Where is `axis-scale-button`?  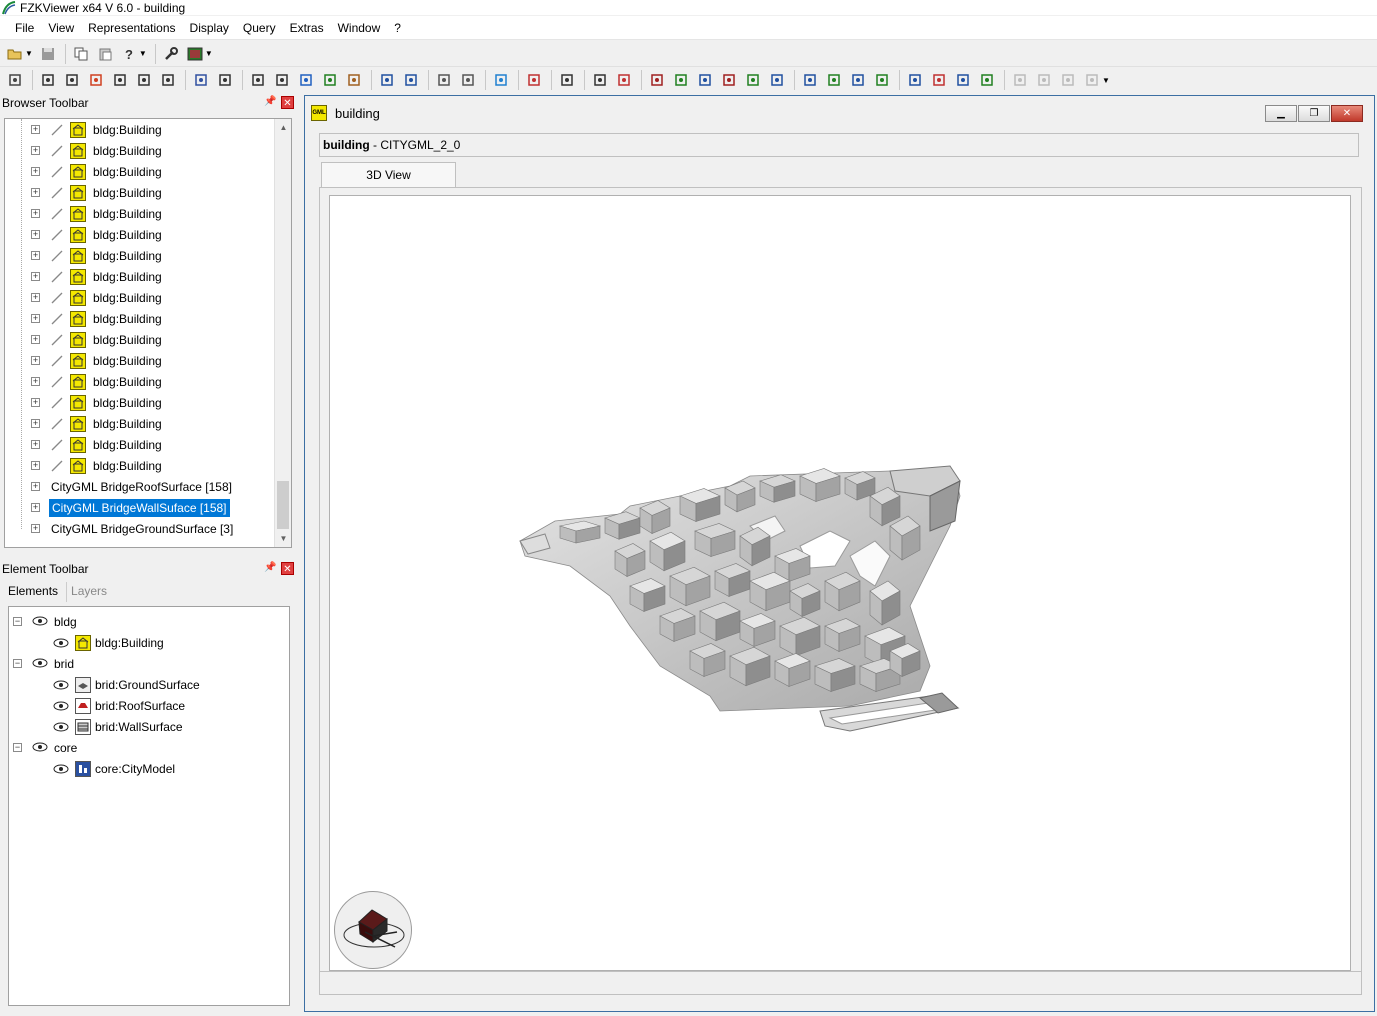
axis-scale-button is located at coordinates (411, 80).